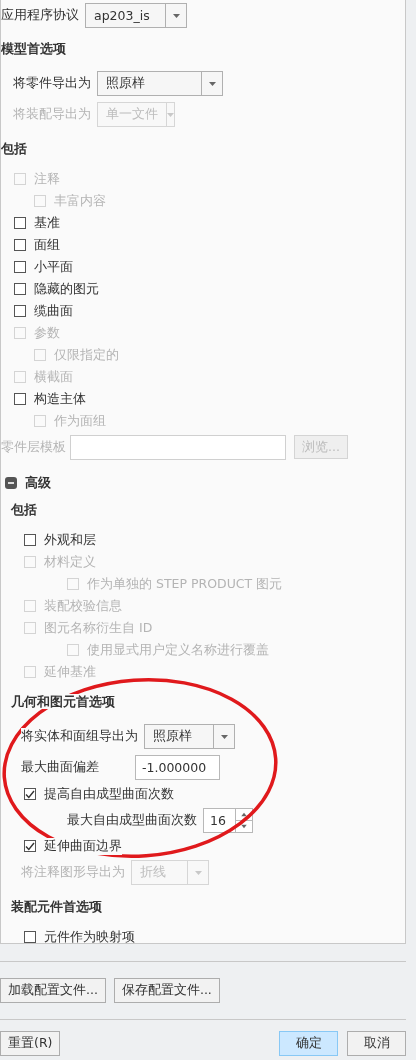 Image resolution: width=416 pixels, height=1060 pixels. I want to click on group-title: 高级, so click(38, 483).